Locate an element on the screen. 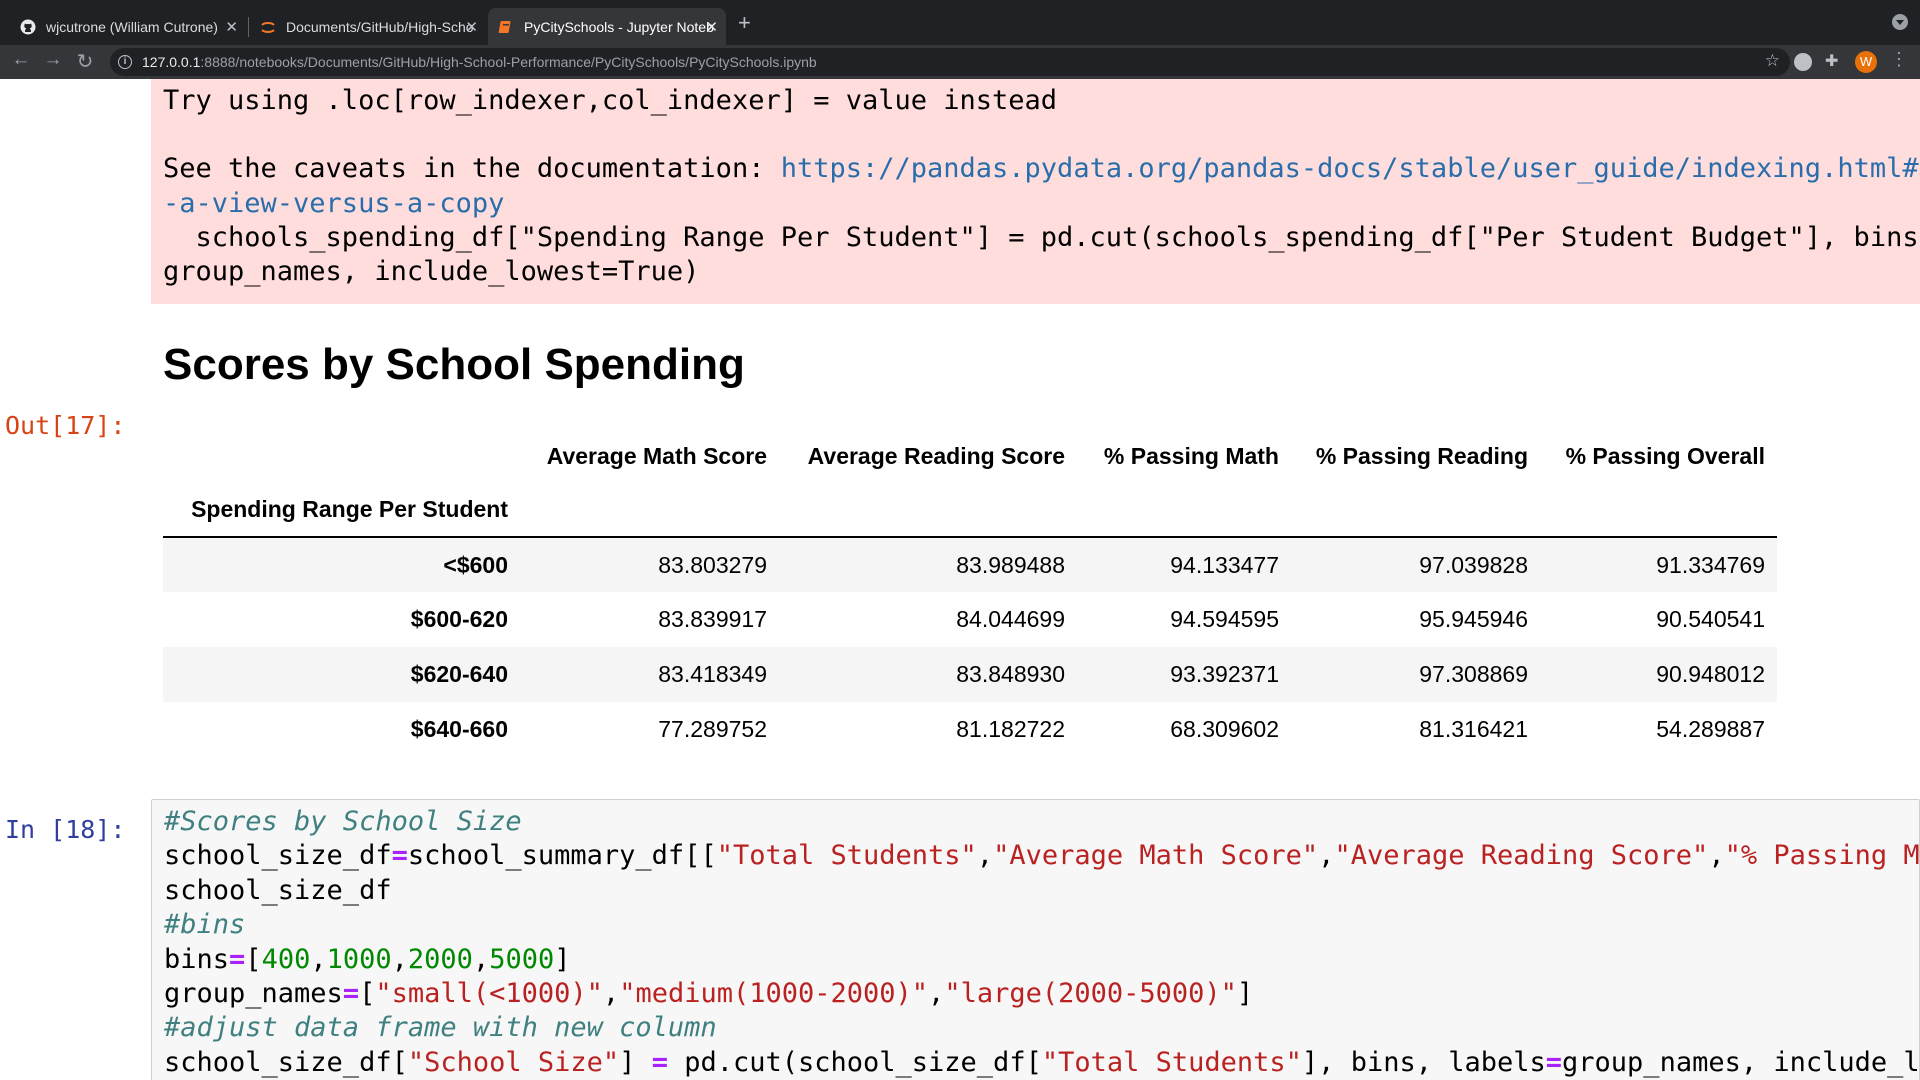  table-cell: 93.392371 is located at coordinates (1224, 674).